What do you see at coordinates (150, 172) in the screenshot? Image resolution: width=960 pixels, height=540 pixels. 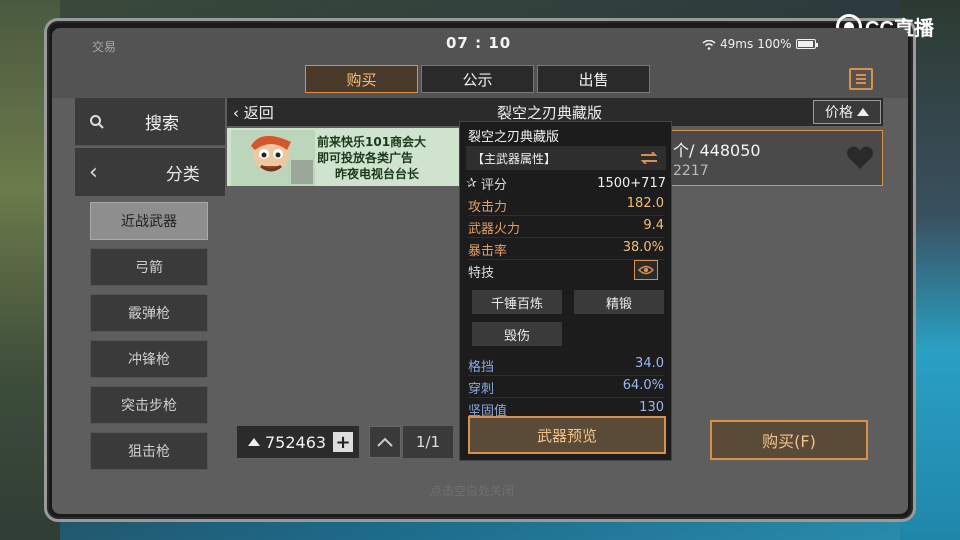 I see `category-toggle: ‹ 分类` at bounding box center [150, 172].